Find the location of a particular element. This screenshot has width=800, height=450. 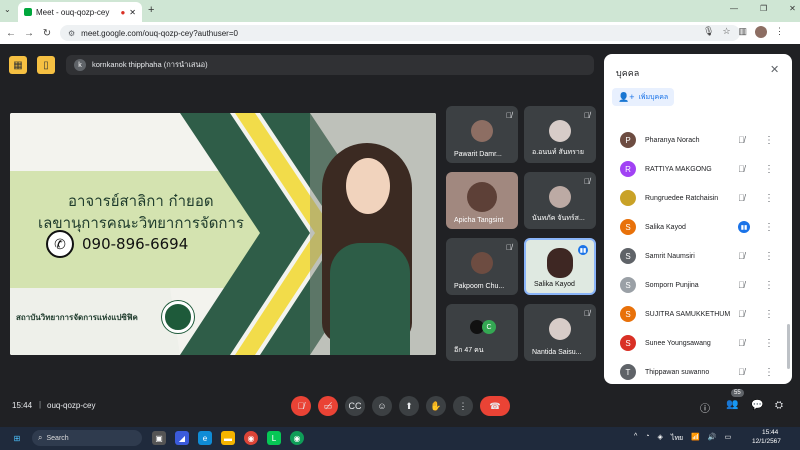

people-button: 👥 is located at coordinates (732, 404).